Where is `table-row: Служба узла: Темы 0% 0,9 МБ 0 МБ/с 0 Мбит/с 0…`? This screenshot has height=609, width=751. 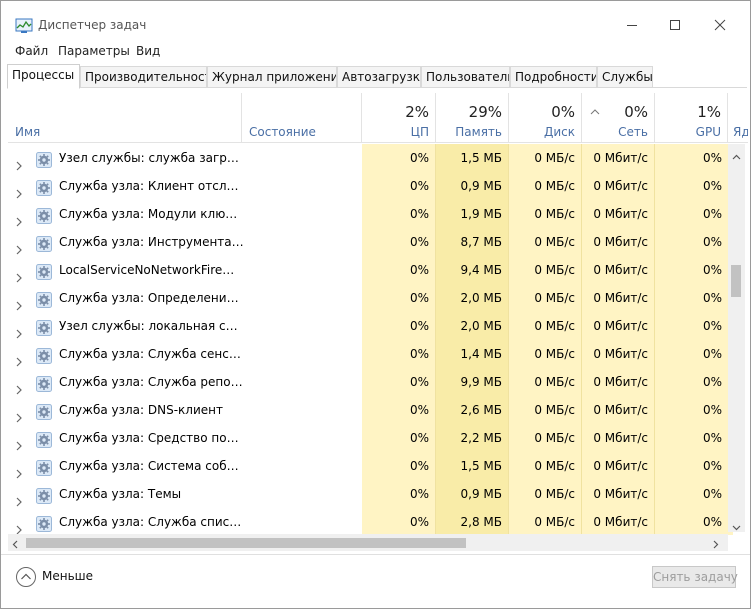 table-row: Служба узла: Темы 0% 0,9 МБ 0 МБ/с 0 Мбит/с 0… is located at coordinates (370, 494).